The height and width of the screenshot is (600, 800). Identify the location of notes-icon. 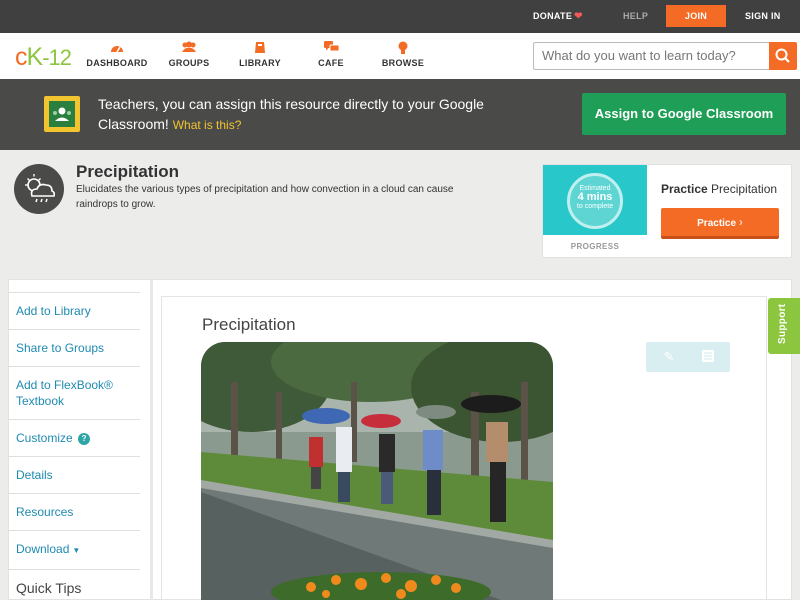
(708, 357).